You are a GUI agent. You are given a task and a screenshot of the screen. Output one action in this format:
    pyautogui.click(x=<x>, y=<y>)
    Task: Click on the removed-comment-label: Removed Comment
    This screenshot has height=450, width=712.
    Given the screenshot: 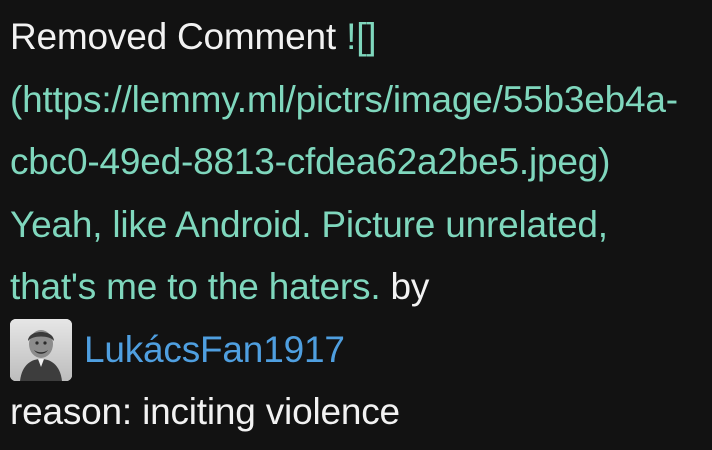 What is the action you would take?
    pyautogui.click(x=173, y=36)
    